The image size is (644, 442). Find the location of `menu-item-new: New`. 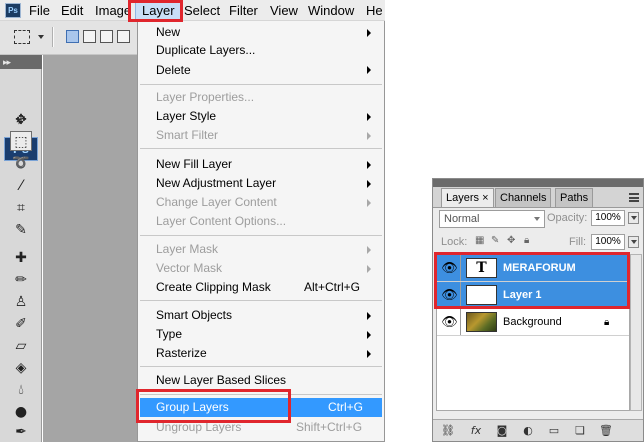

menu-item-new: New is located at coordinates (168, 32).